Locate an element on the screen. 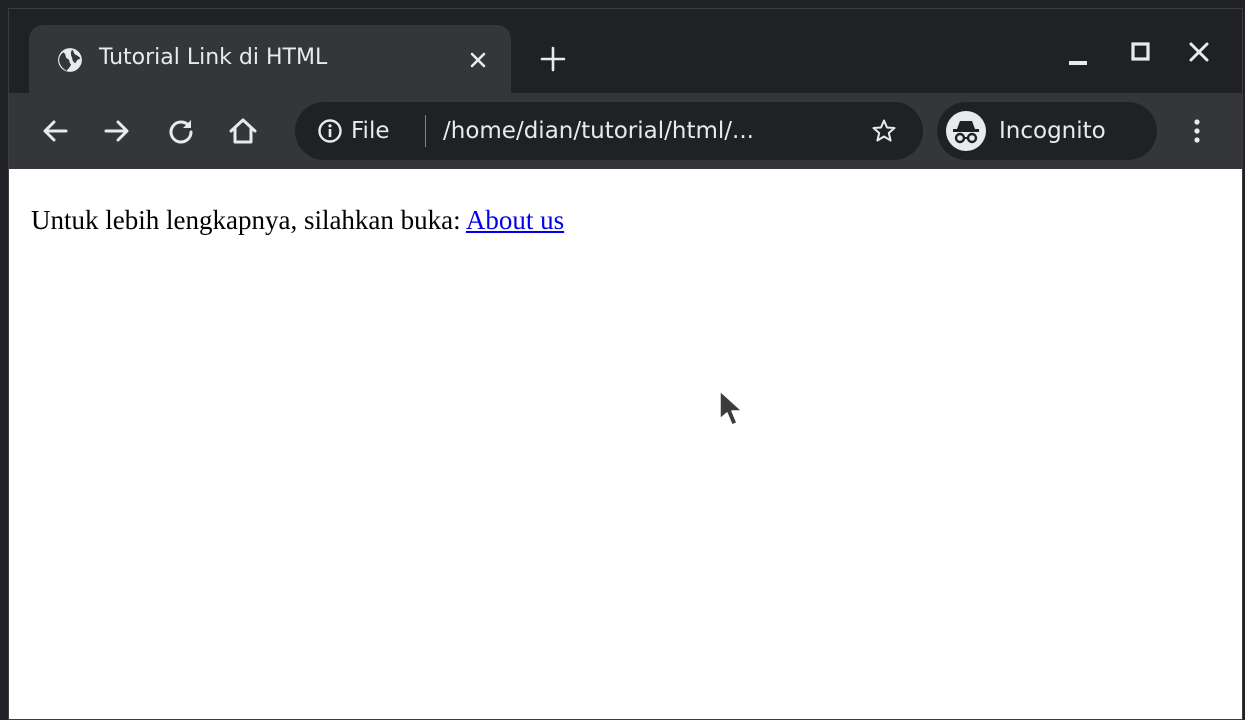 This screenshot has height=720, width=1245. info-icon is located at coordinates (330, 131).